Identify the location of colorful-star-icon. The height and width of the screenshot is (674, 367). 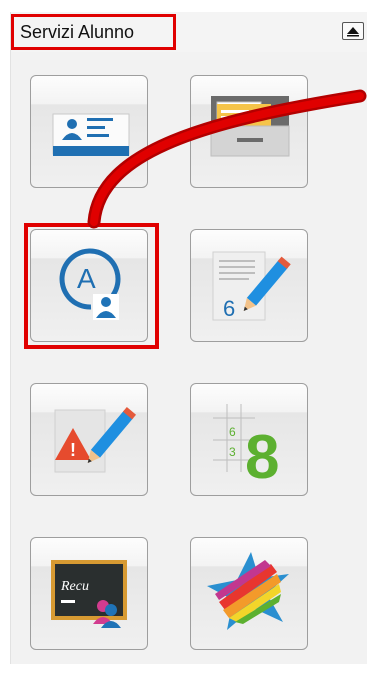
(248, 591).